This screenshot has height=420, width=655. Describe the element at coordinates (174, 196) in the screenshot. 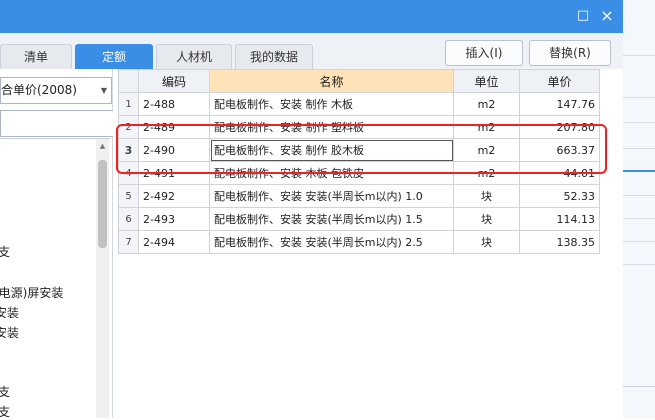

I see `code-cell: 2-492` at that location.